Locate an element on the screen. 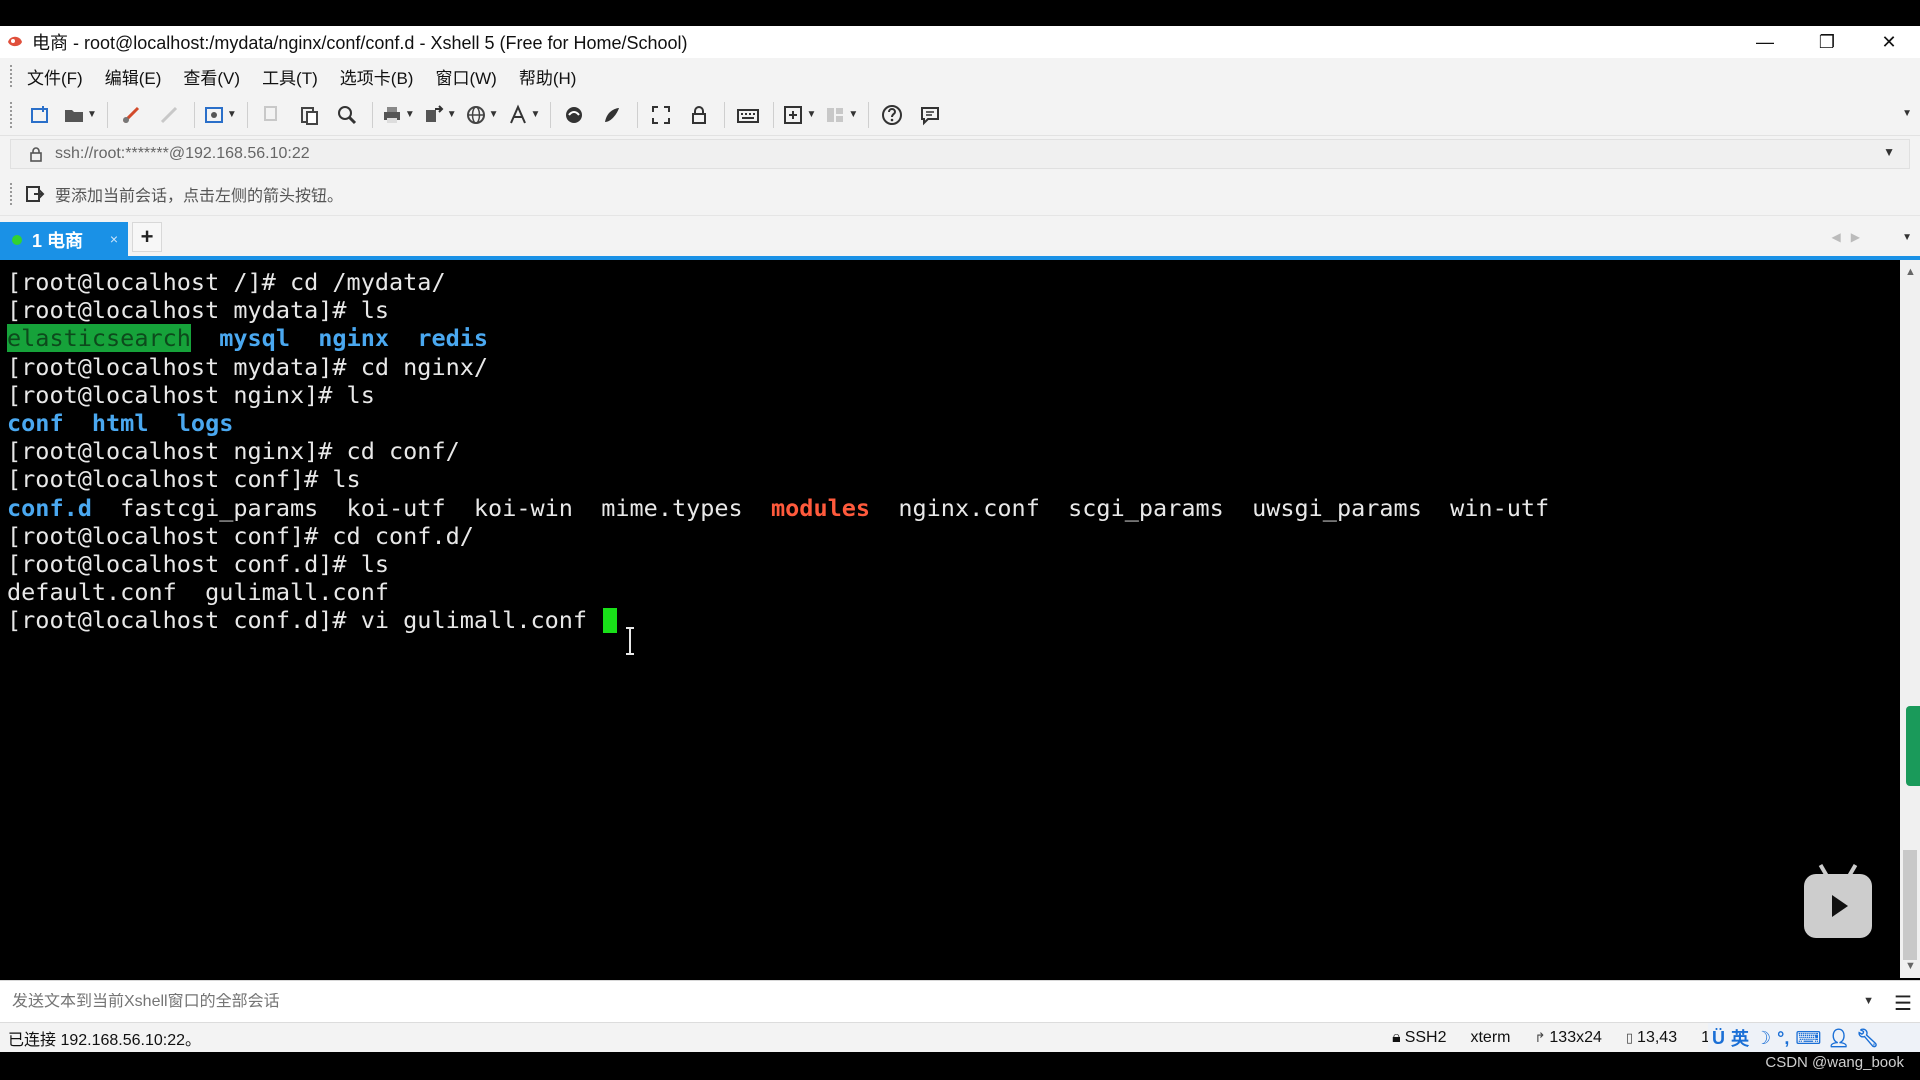 The width and height of the screenshot is (1920, 1080). chat-button is located at coordinates (930, 115).